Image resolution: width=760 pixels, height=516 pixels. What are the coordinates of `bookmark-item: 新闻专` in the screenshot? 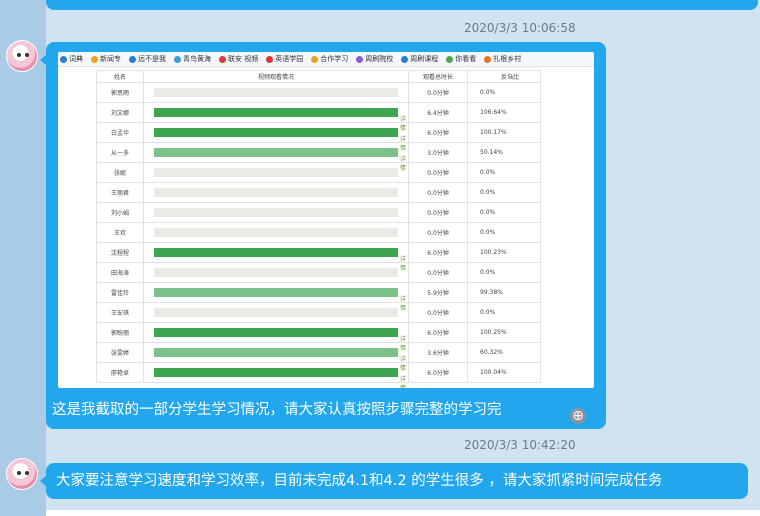 It's located at (106, 59).